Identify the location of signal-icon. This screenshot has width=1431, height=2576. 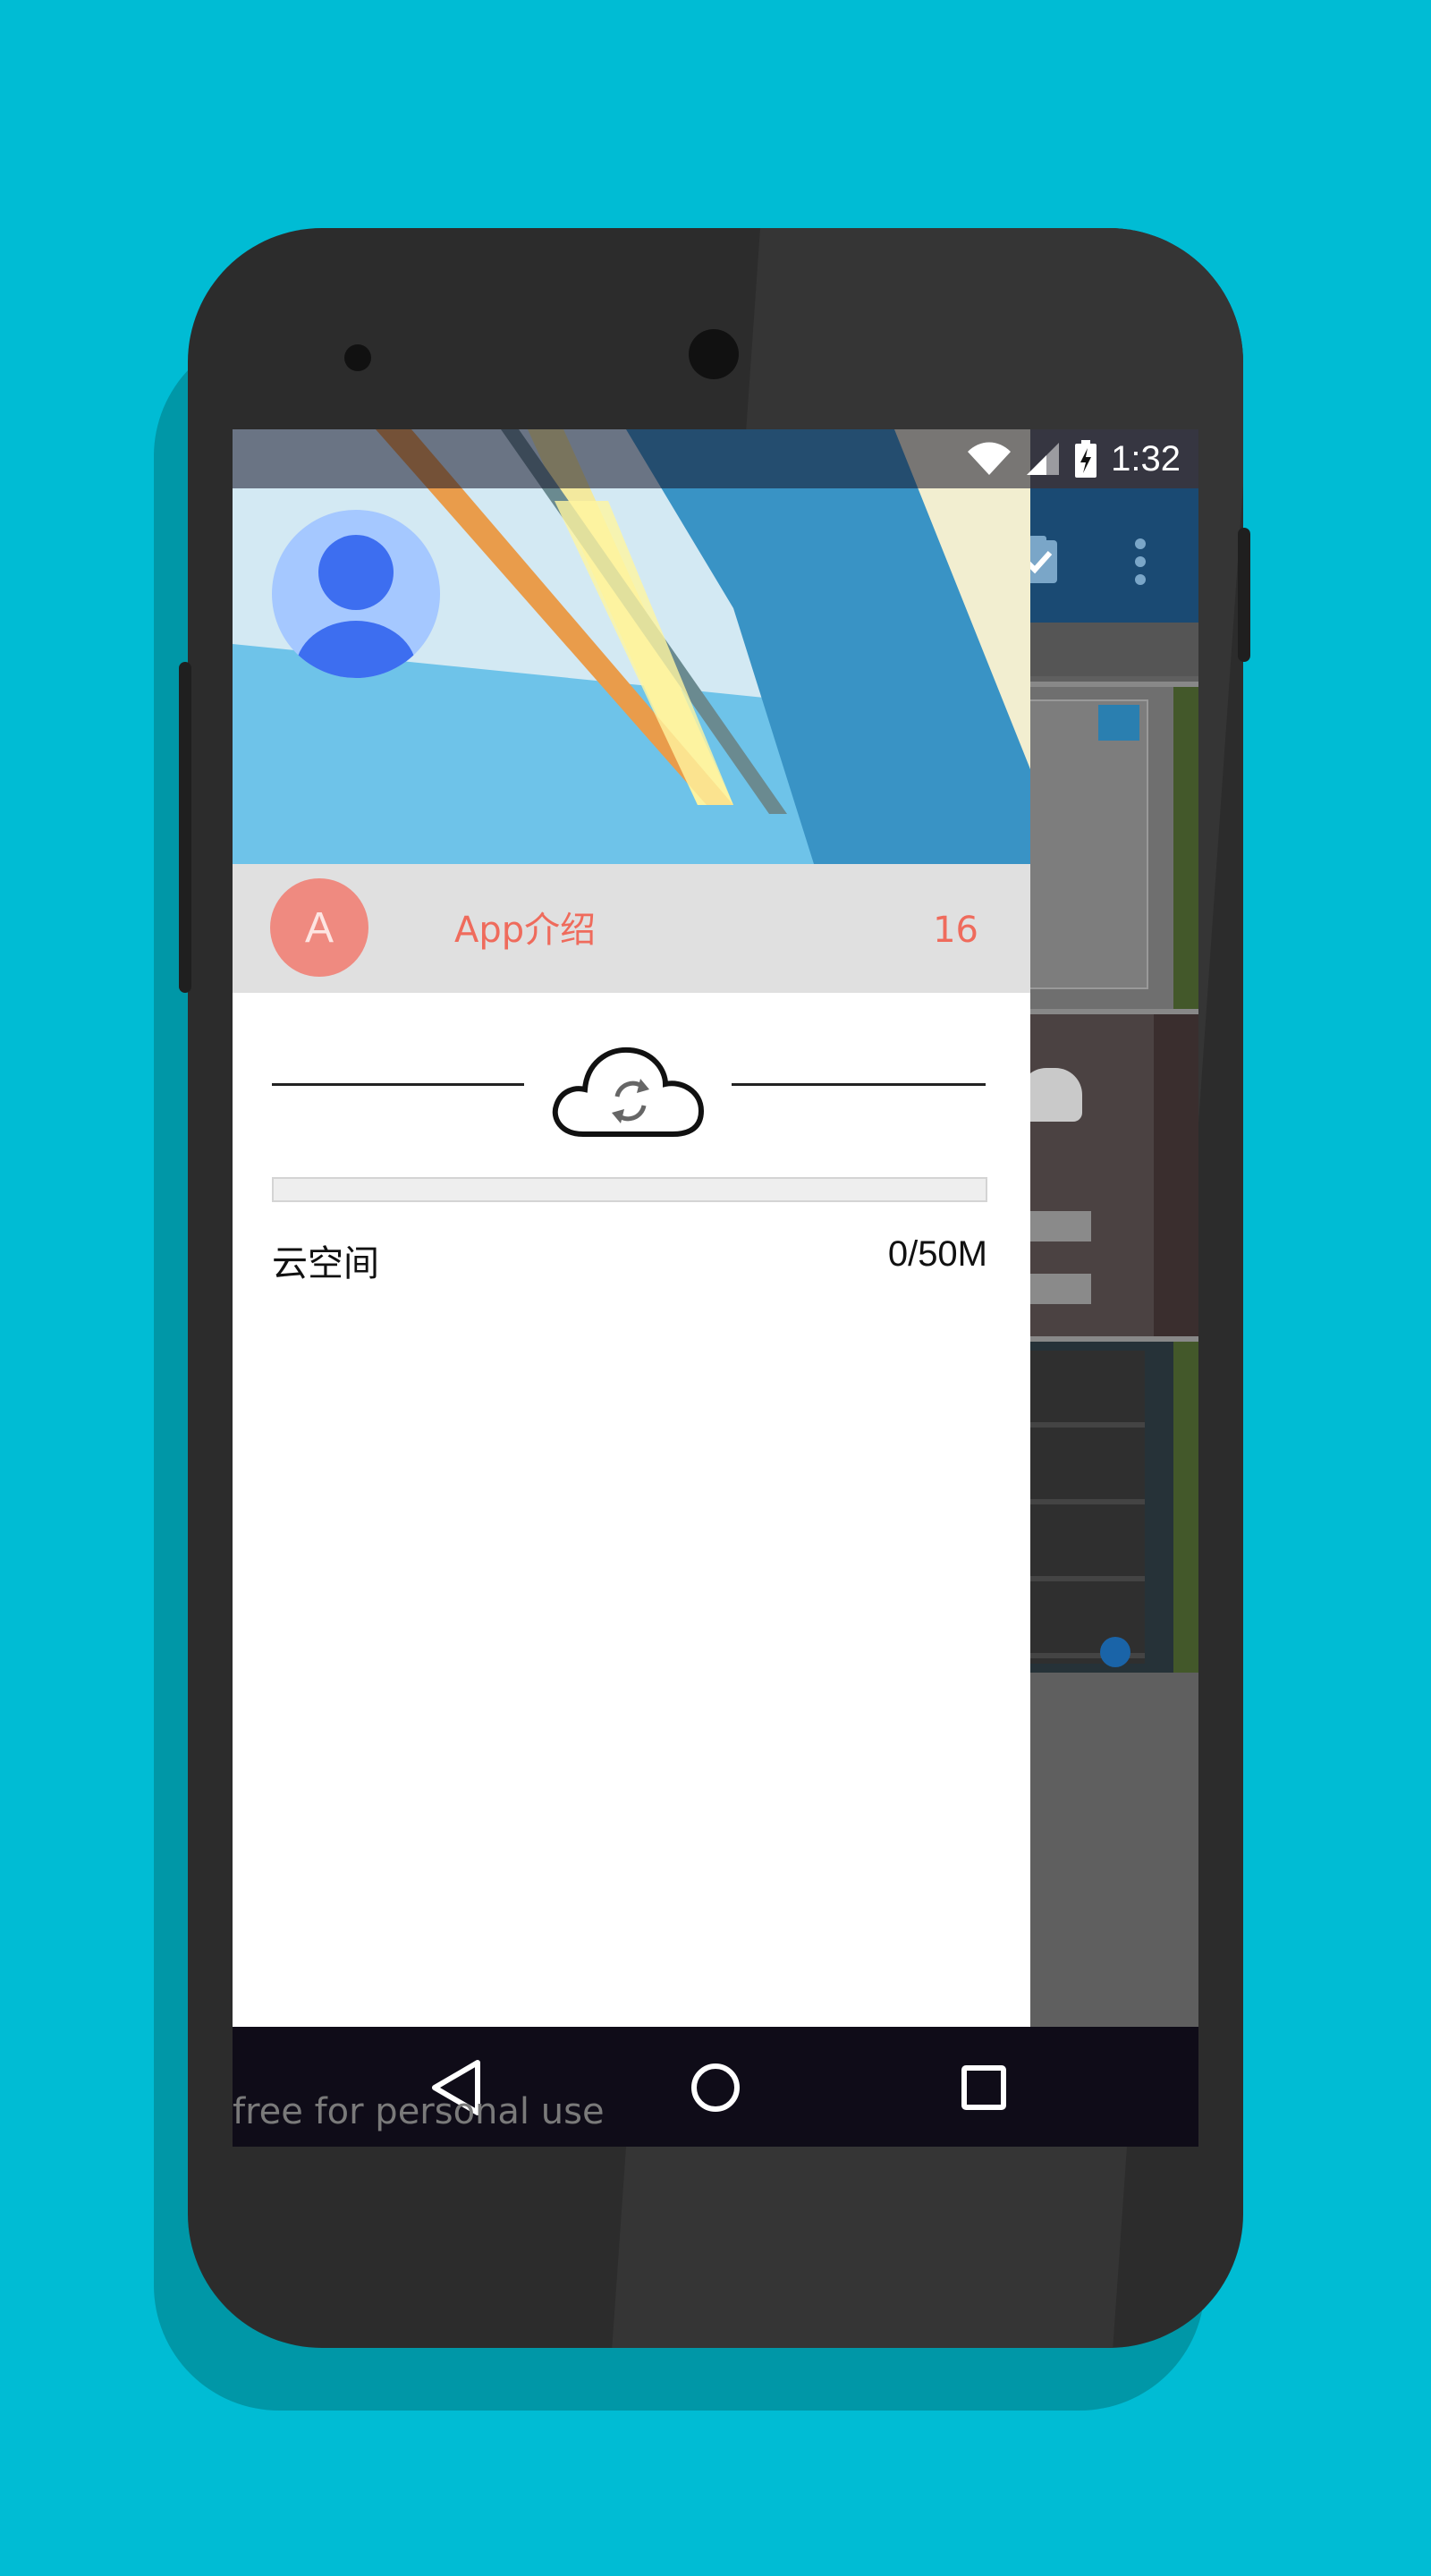
(1043, 459).